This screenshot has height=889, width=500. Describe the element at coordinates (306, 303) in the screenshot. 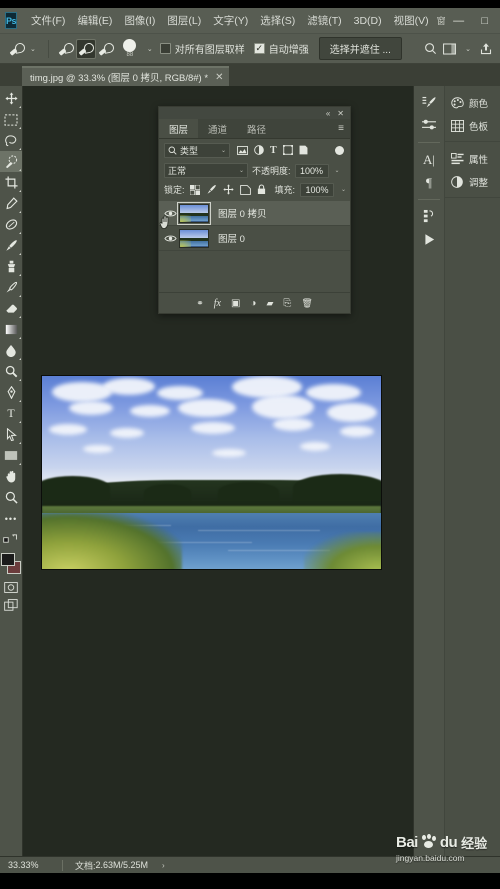

I see `delete-layer-button: 🗑` at that location.